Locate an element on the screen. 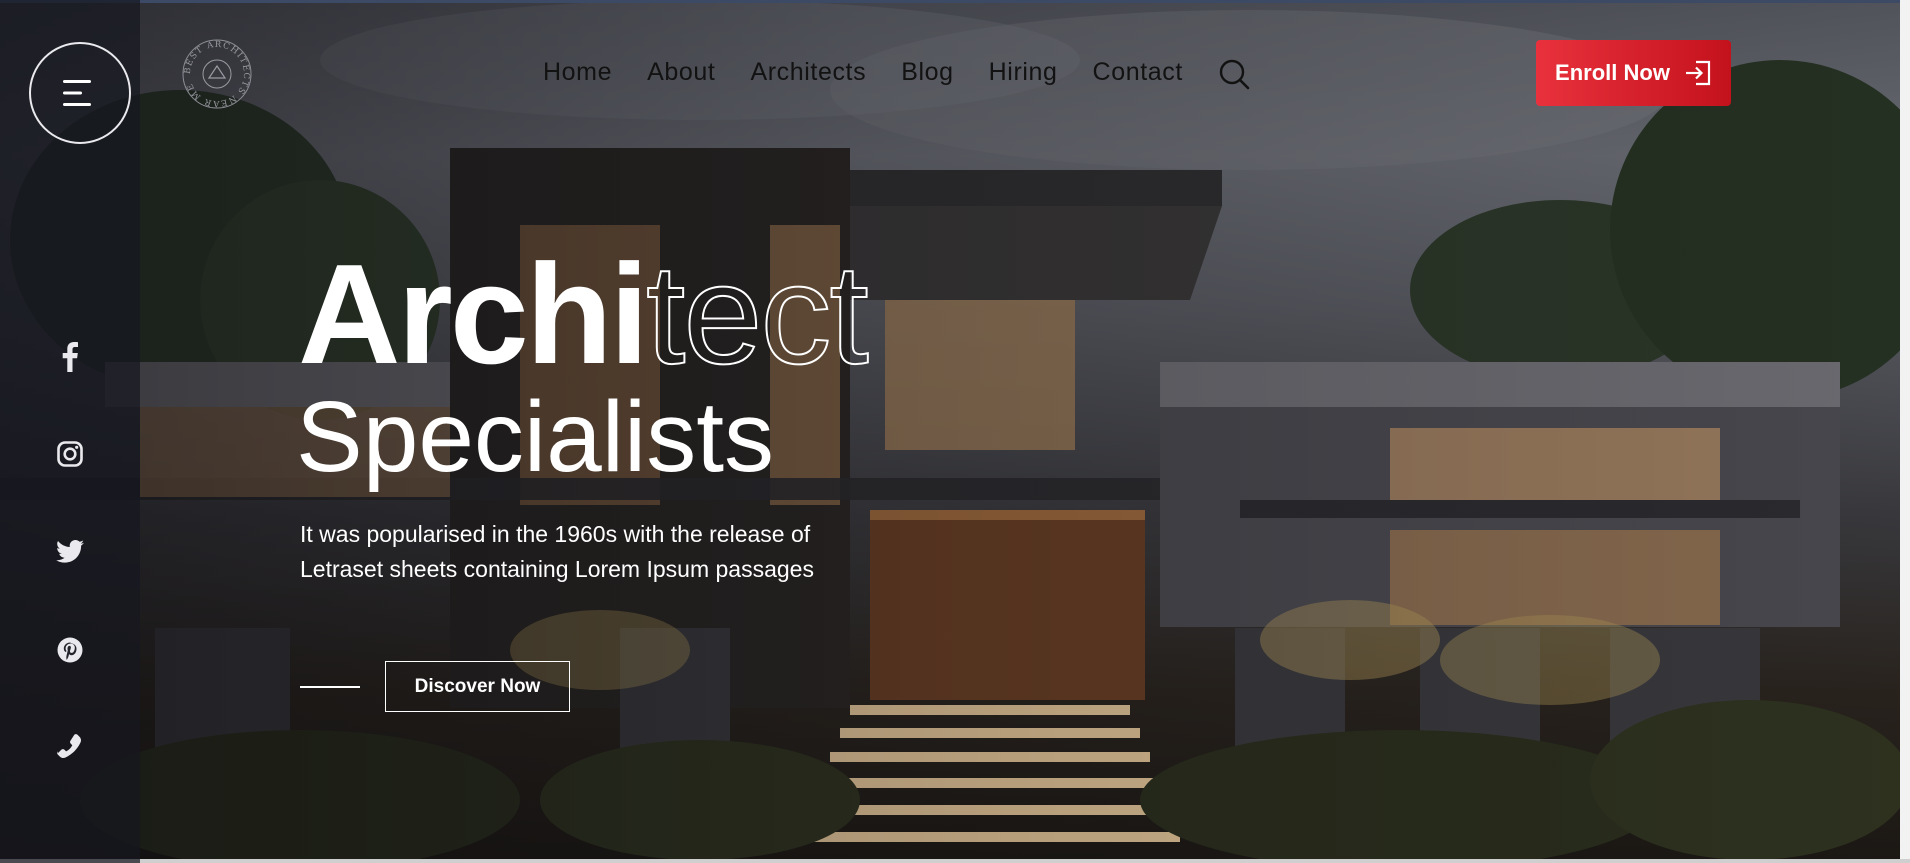 The height and width of the screenshot is (863, 1910). enroll-now-button: Enroll Now is located at coordinates (1633, 73).